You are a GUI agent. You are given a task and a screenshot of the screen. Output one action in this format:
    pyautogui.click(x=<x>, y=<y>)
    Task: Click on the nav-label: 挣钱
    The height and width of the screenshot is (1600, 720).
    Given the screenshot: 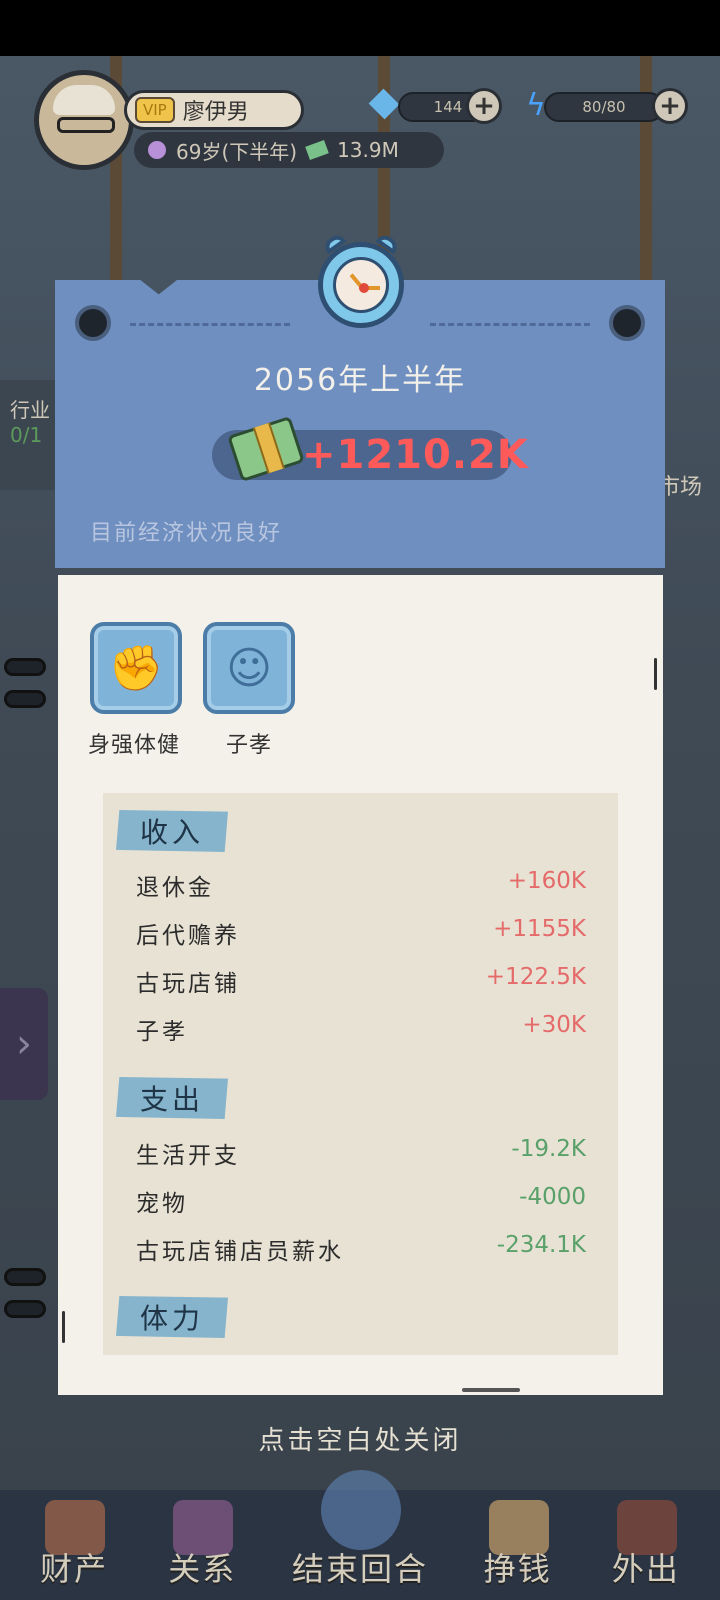 What is the action you would take?
    pyautogui.click(x=517, y=1569)
    